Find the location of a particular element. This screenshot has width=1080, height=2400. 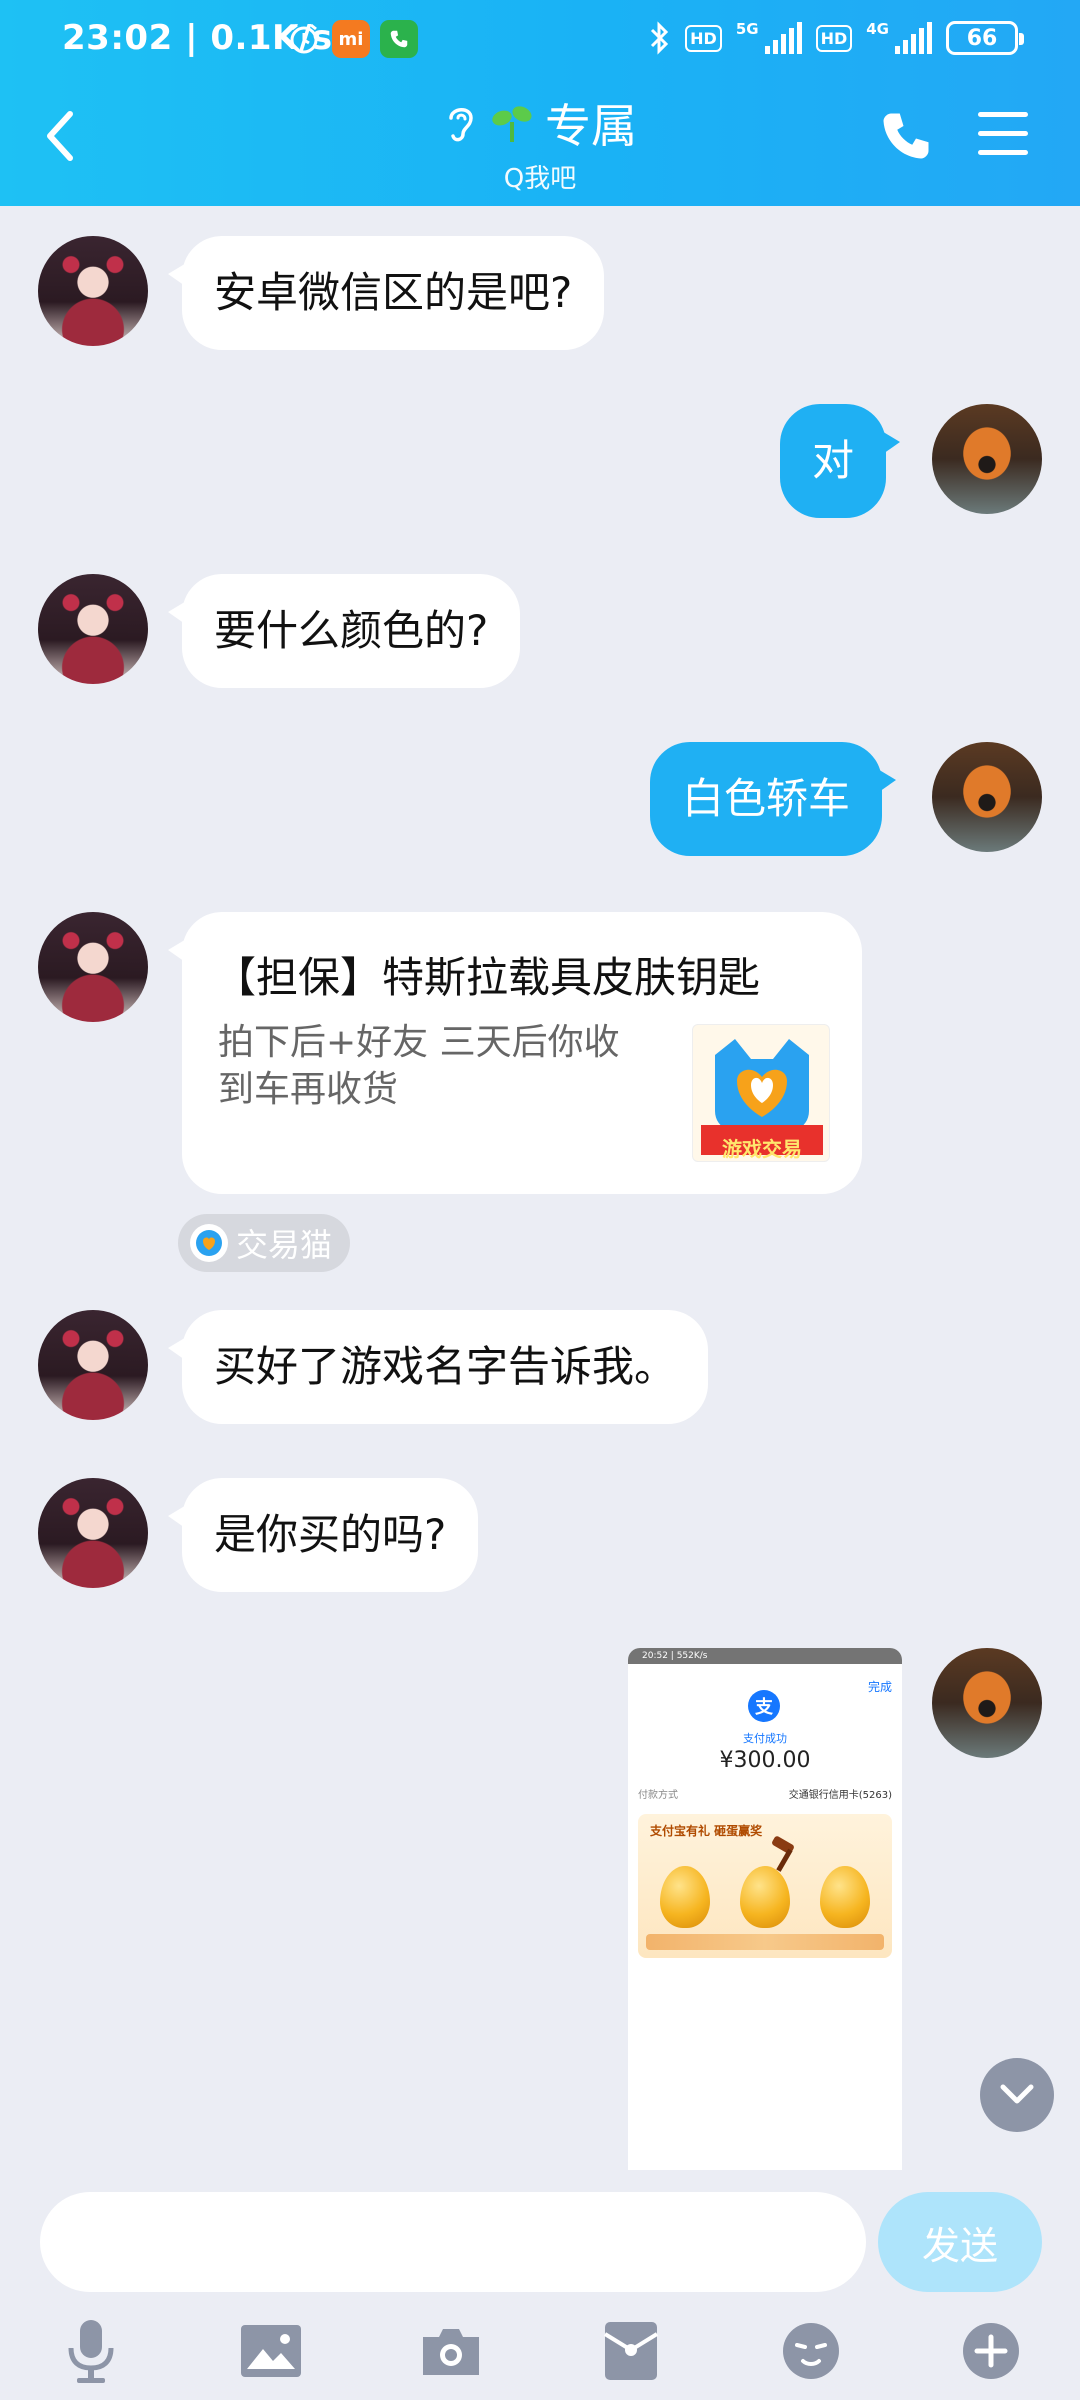

mi-app-icon: mi is located at coordinates (351, 39).